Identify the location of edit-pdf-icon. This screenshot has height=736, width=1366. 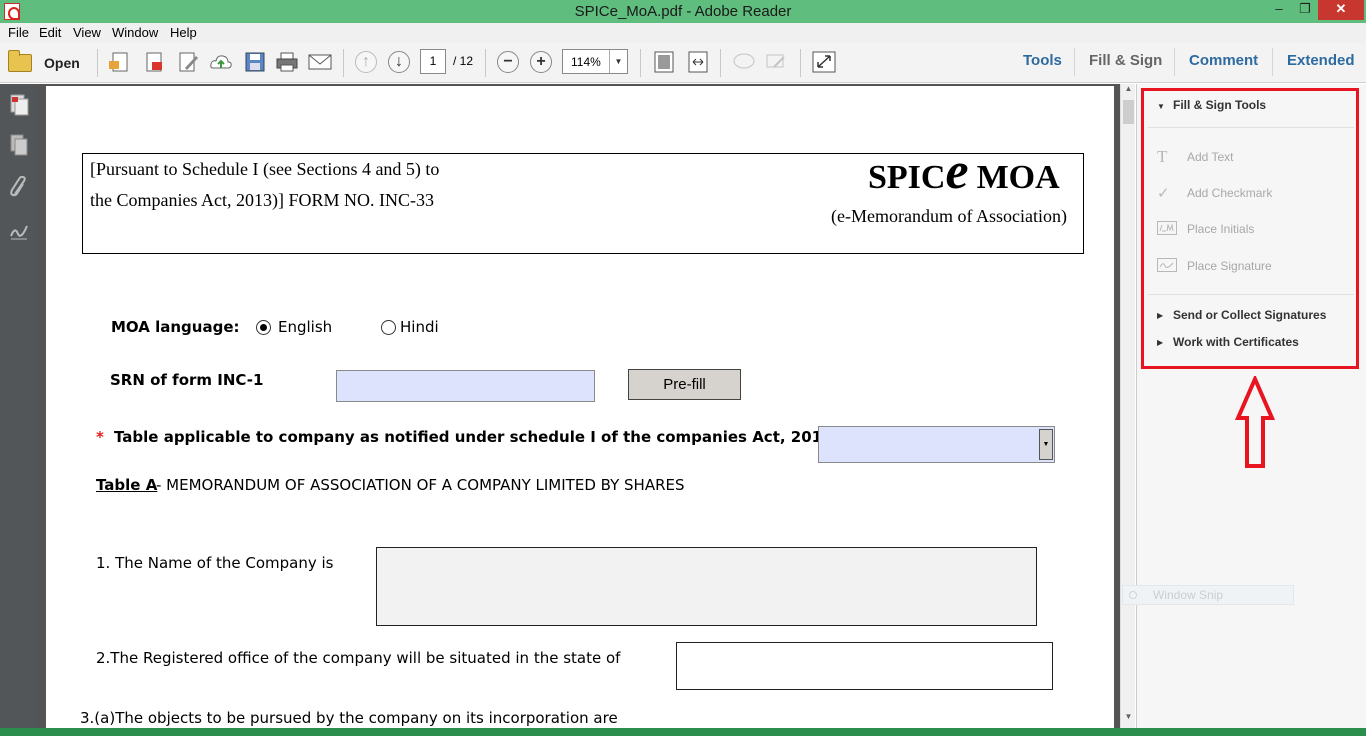
(188, 62).